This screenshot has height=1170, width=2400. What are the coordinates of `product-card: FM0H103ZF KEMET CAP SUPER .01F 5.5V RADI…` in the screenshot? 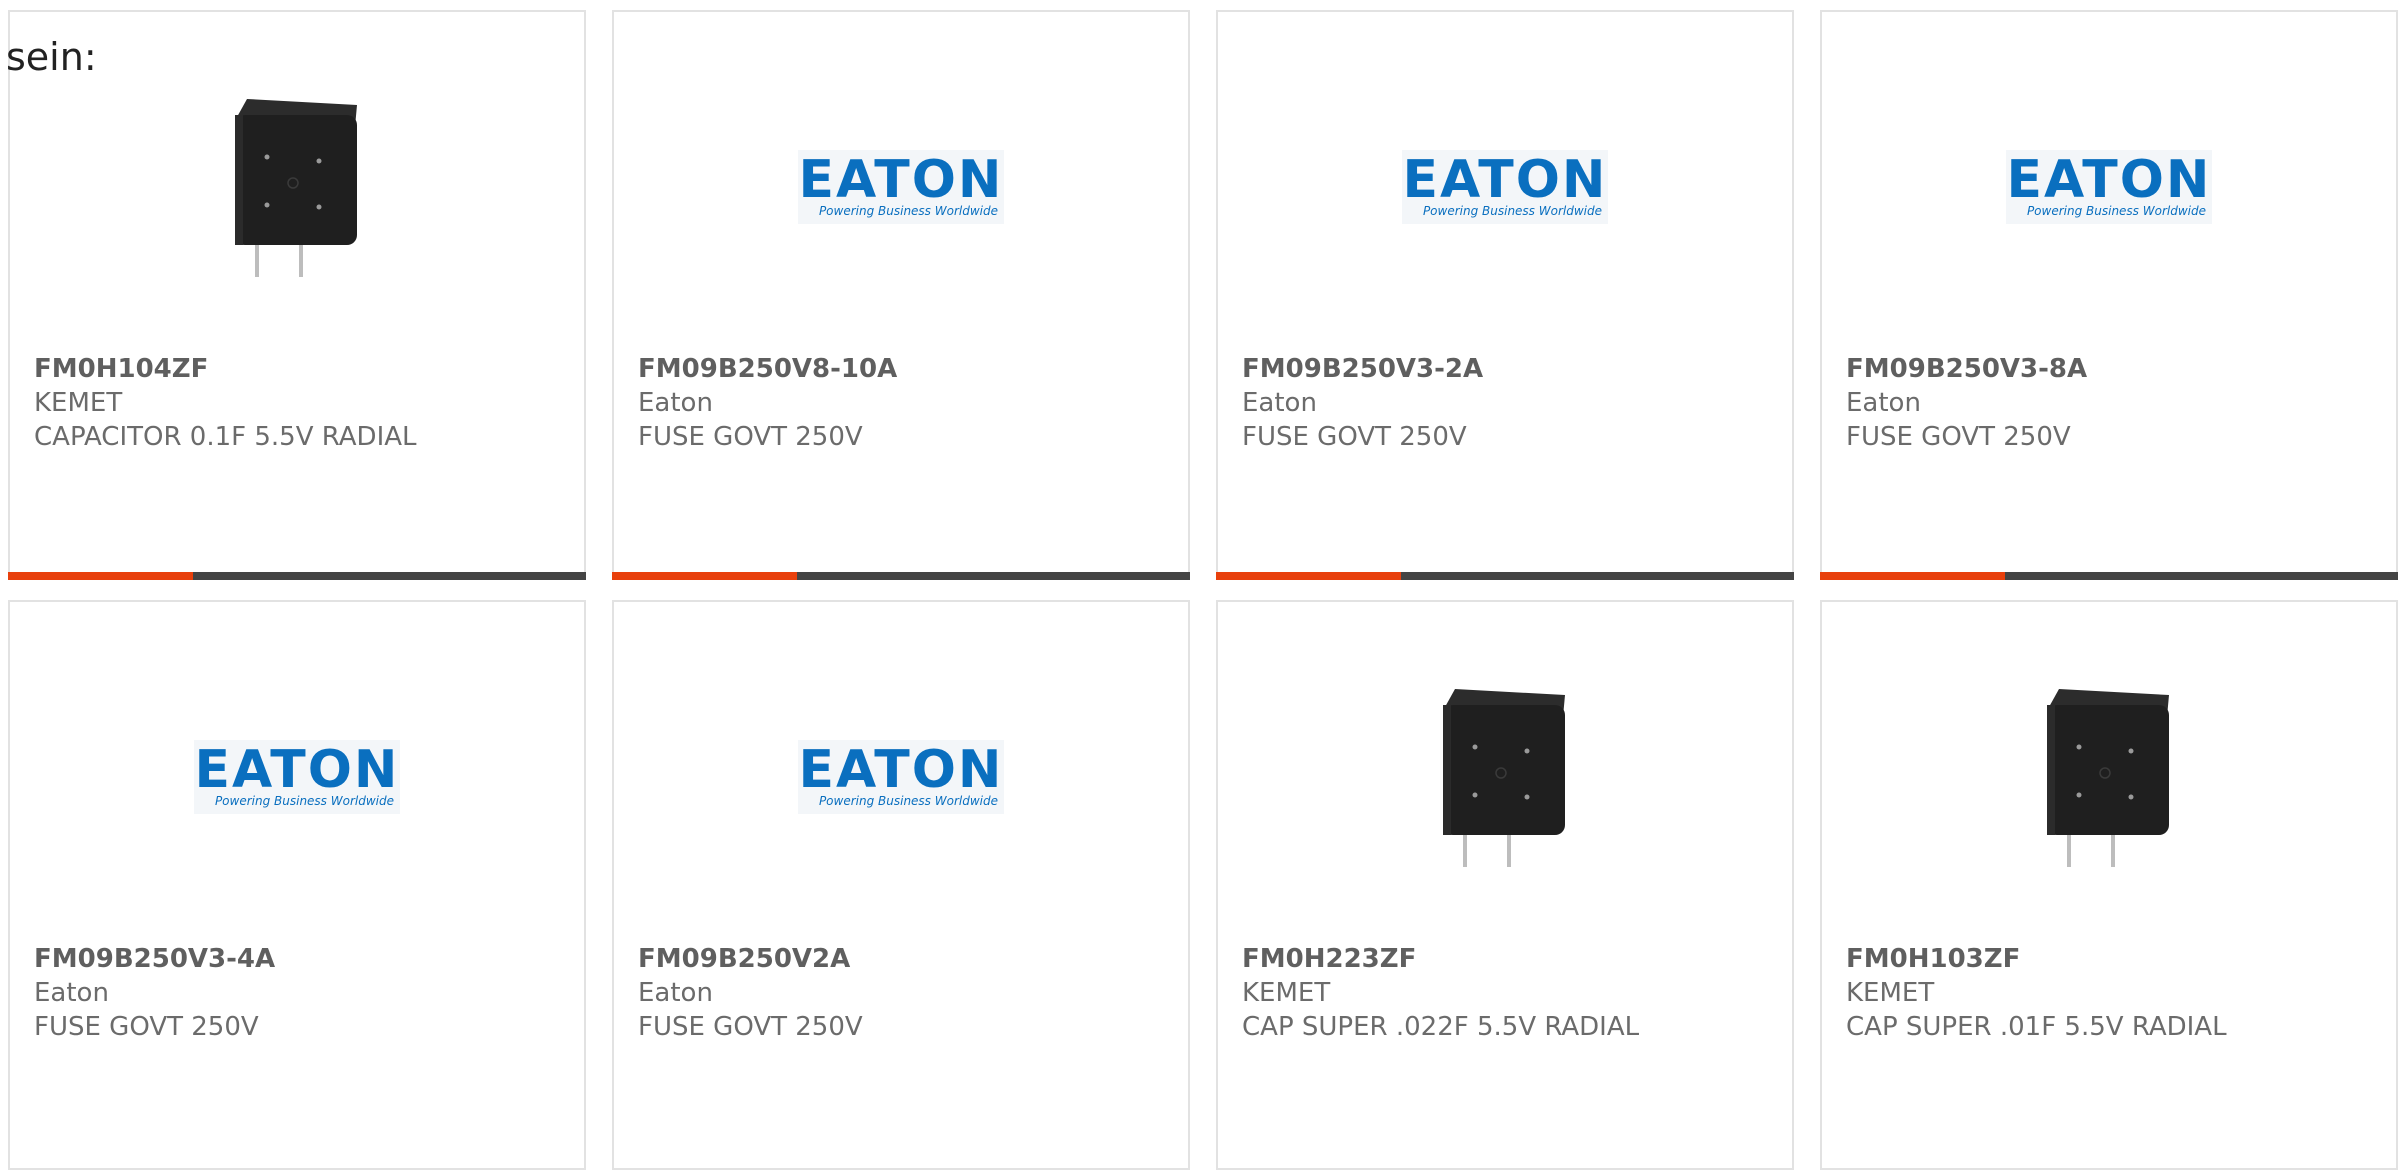 It's located at (2109, 885).